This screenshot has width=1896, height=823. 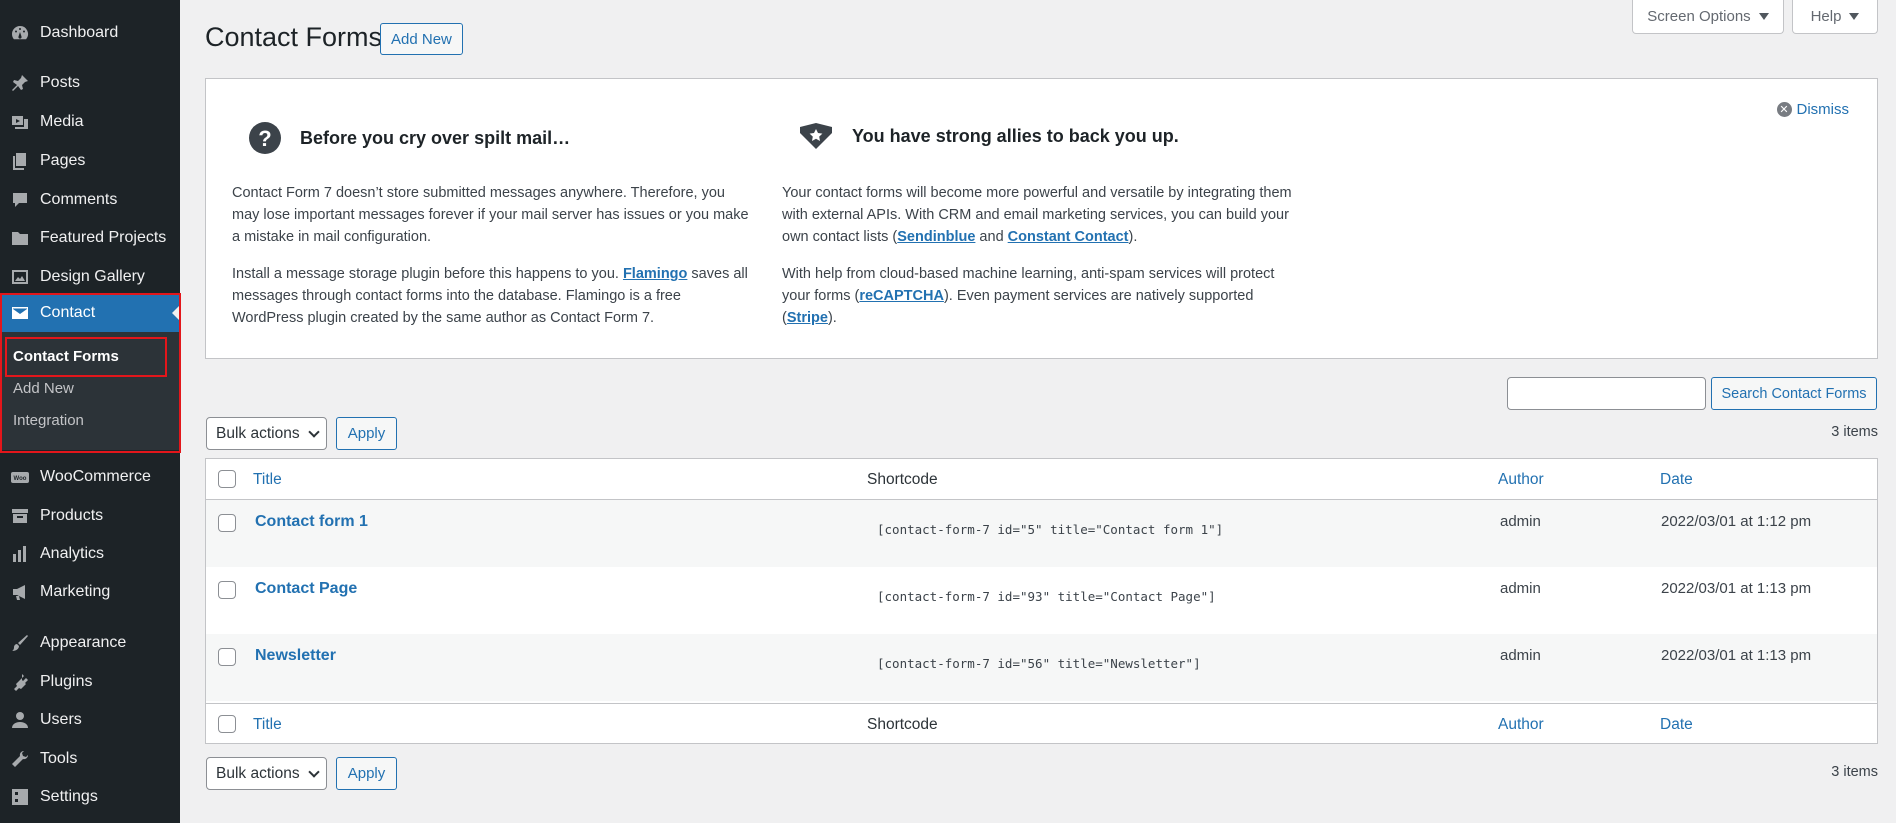 I want to click on sendinblue-link: Sendinblue, so click(x=936, y=237).